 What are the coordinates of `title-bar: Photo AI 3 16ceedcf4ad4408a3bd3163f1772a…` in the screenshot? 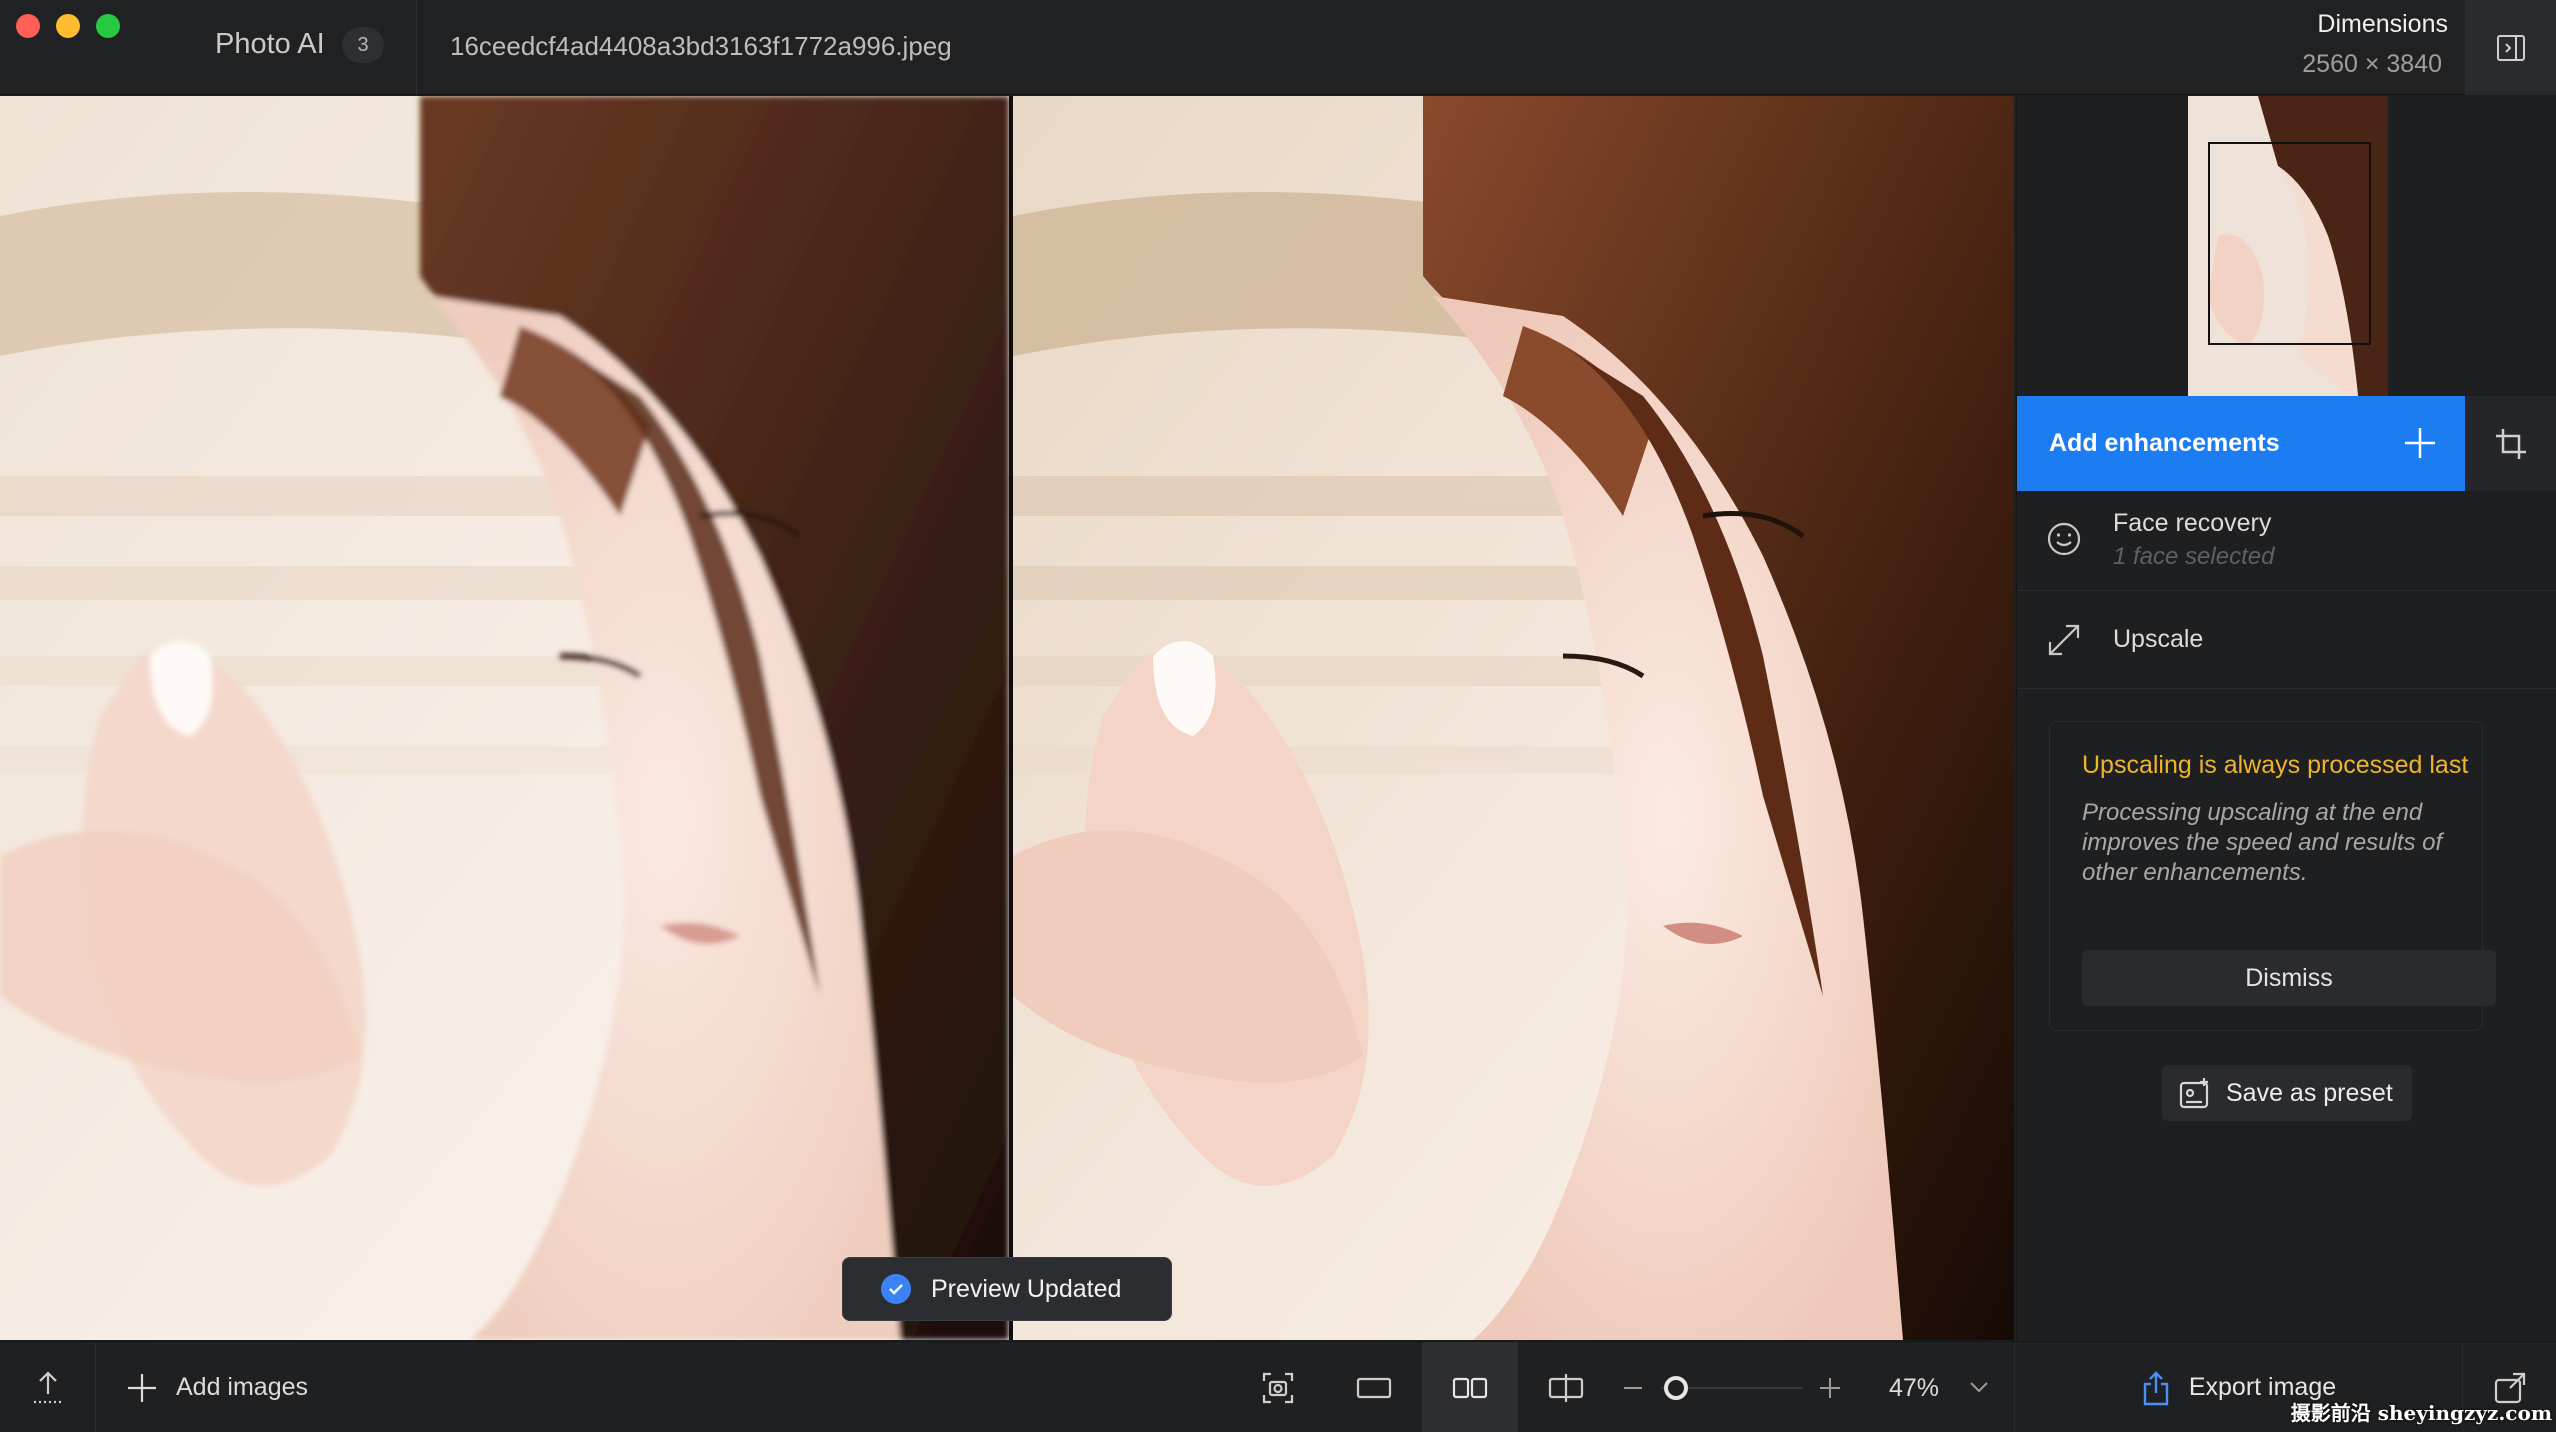 It's located at (1278, 47).